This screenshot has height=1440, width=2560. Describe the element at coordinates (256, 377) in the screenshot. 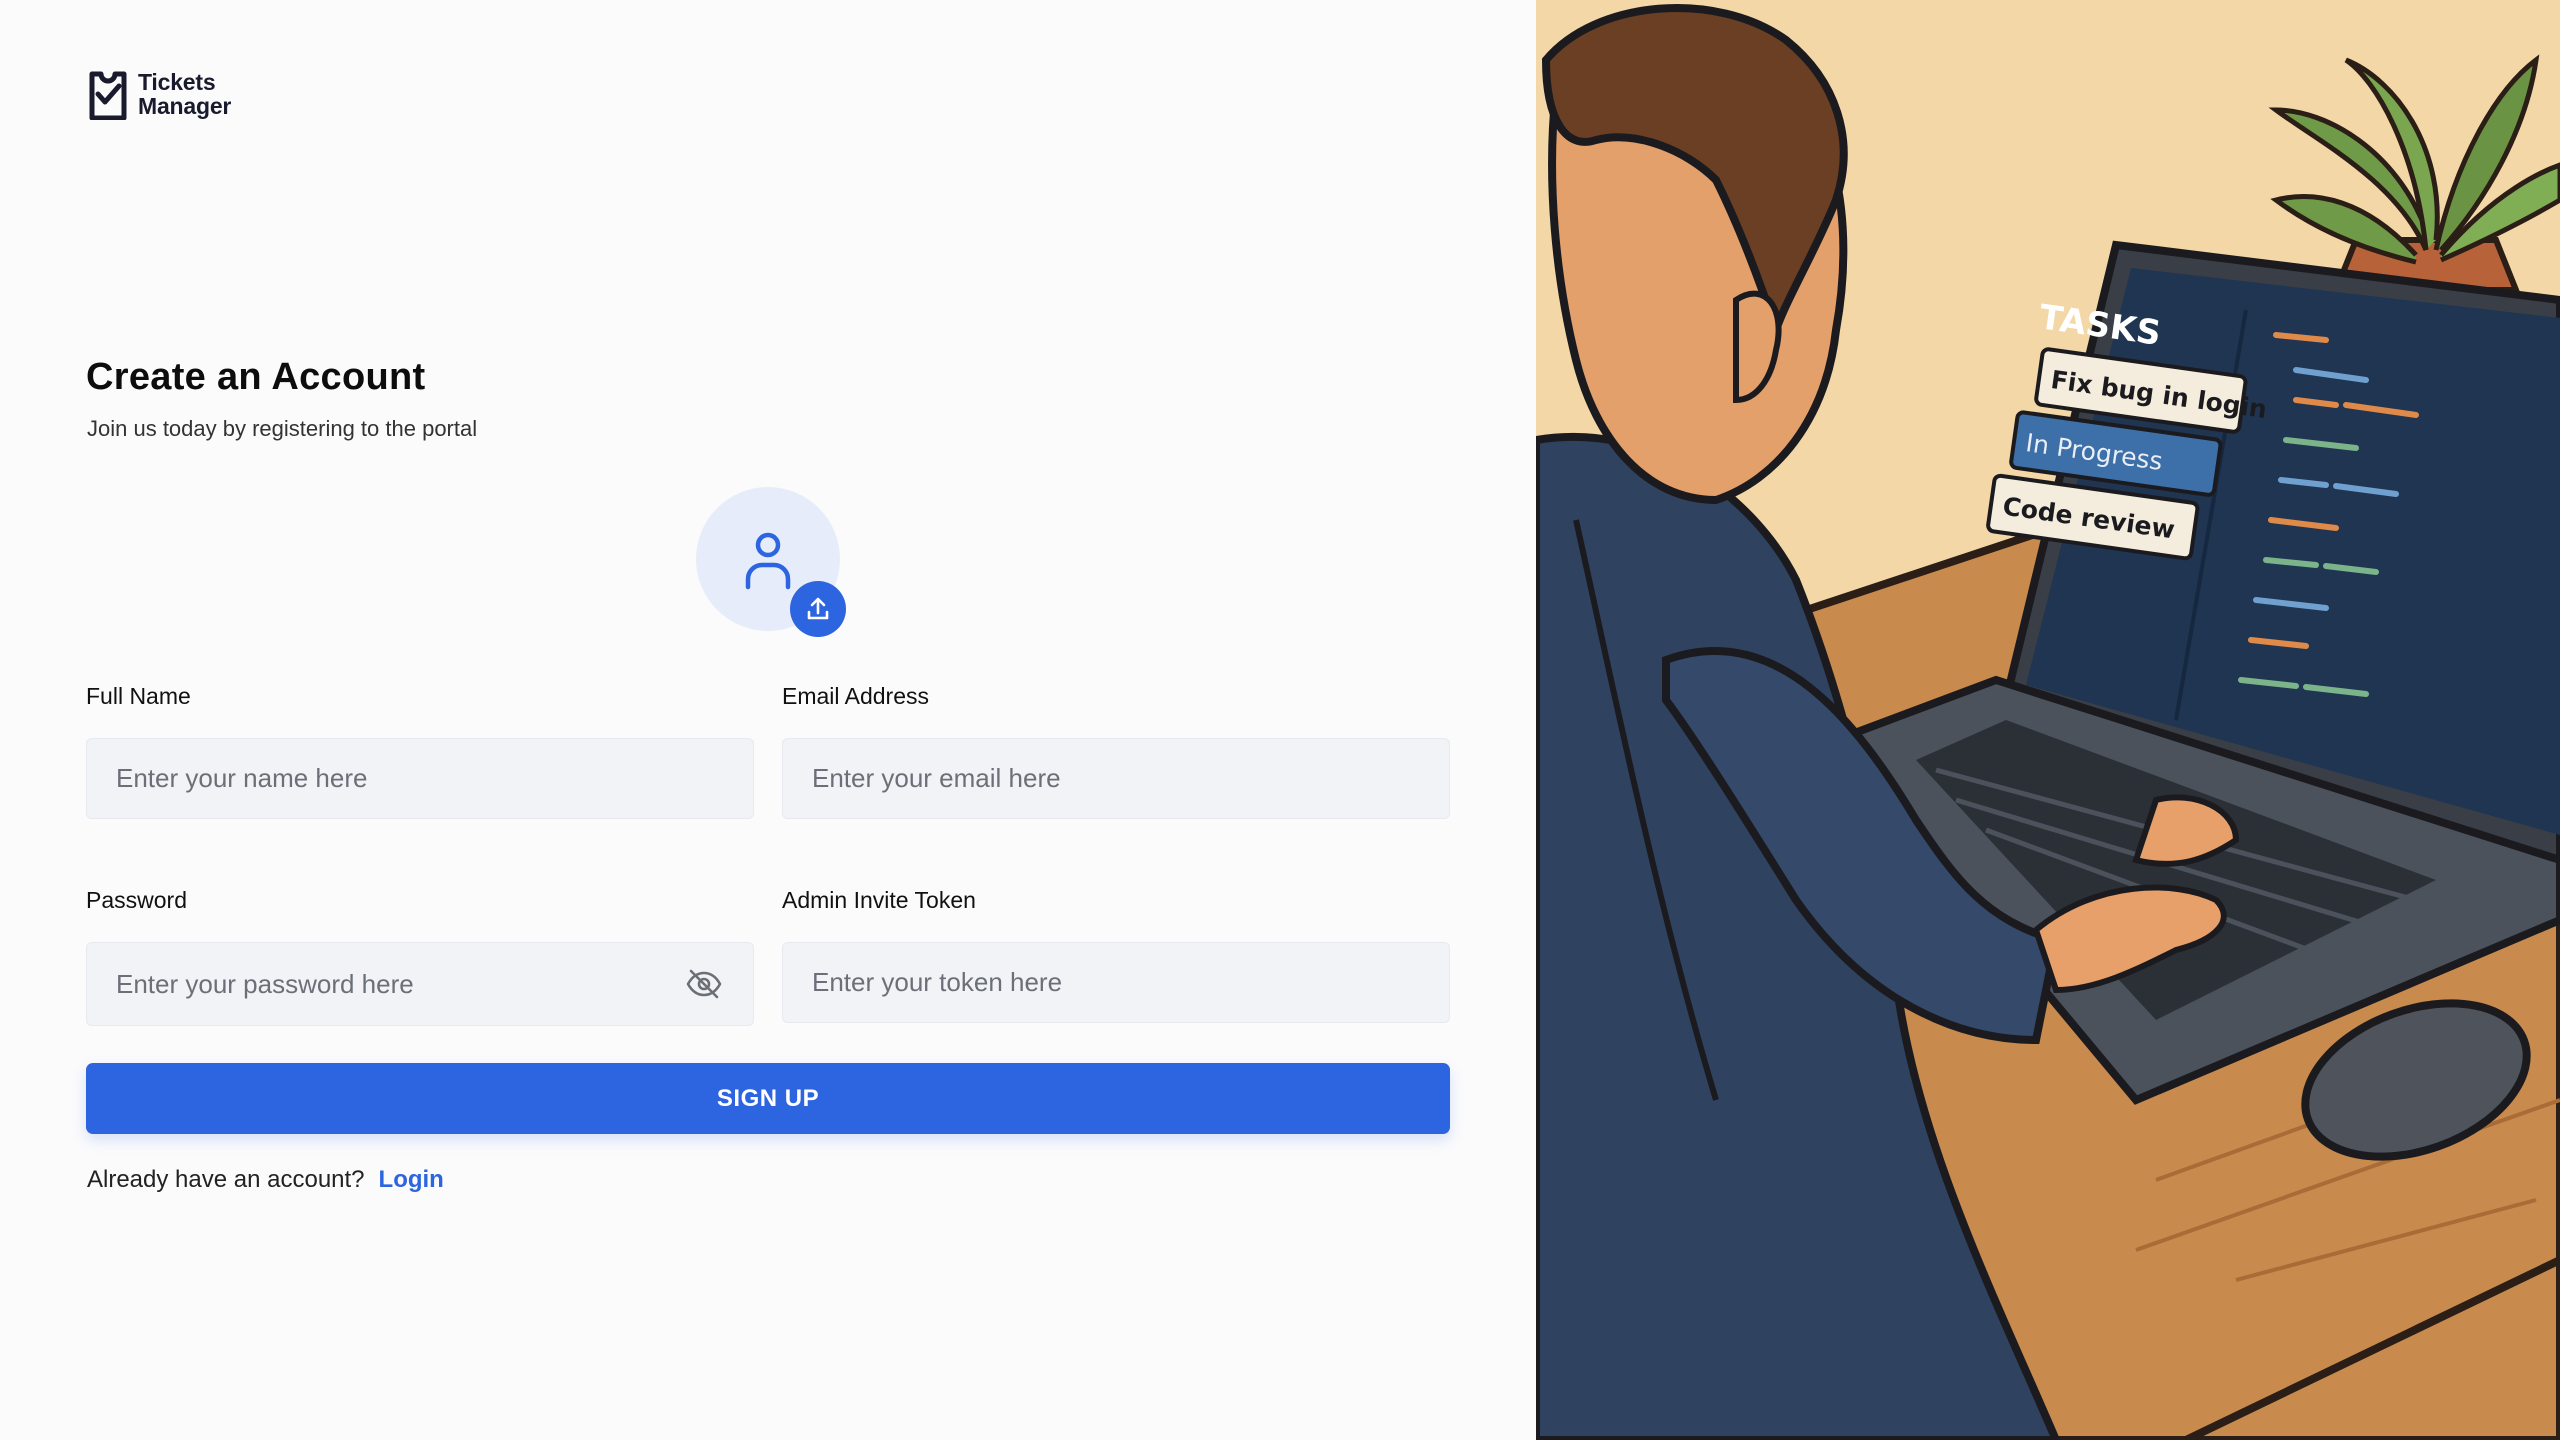

I see `page-title: Create an Account` at that location.